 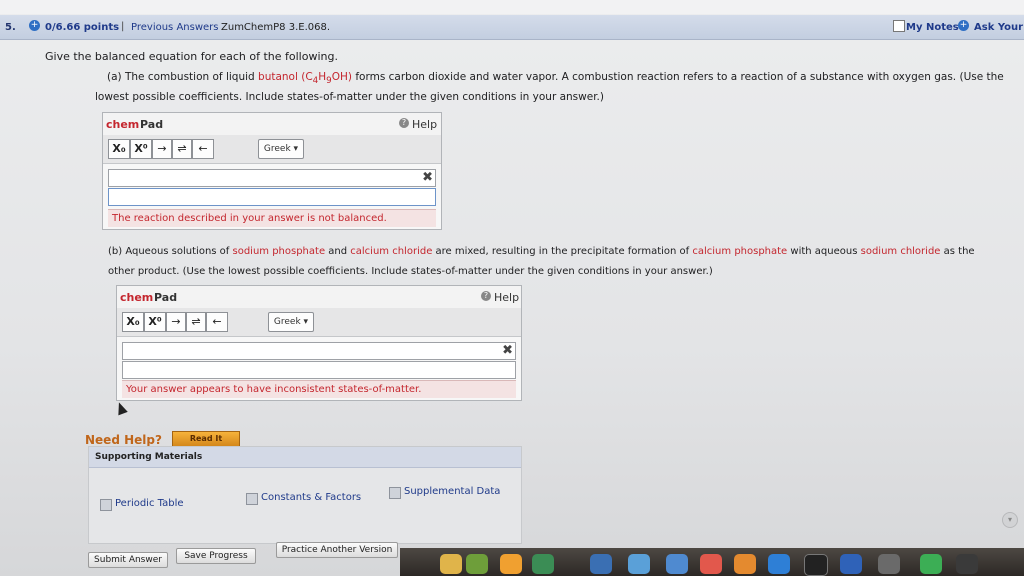 What do you see at coordinates (779, 564) in the screenshot?
I see `app-store-icon` at bounding box center [779, 564].